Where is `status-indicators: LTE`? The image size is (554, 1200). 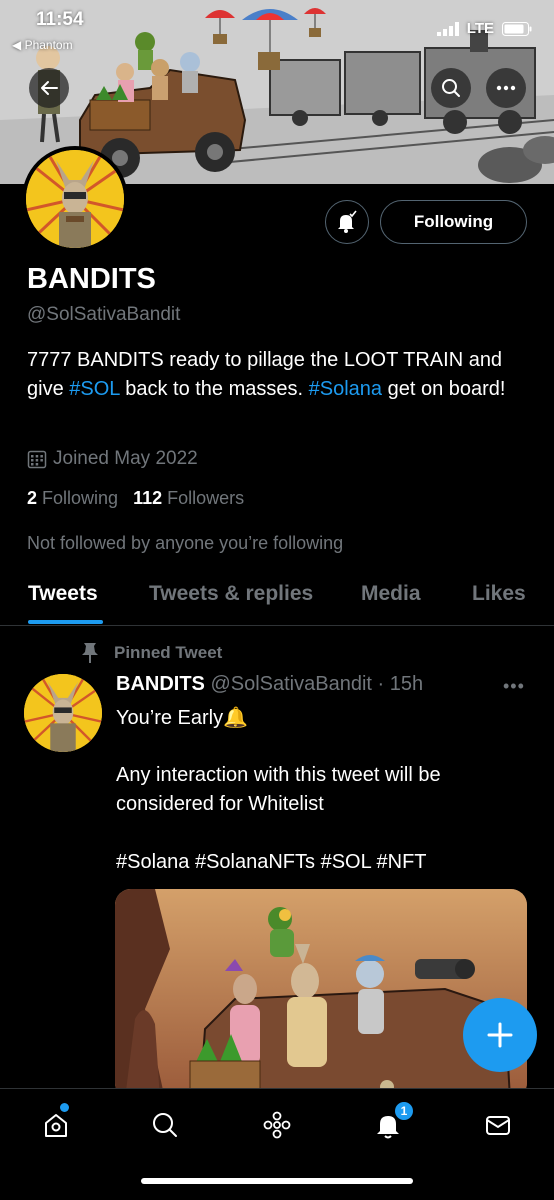 status-indicators: LTE is located at coordinates (484, 28).